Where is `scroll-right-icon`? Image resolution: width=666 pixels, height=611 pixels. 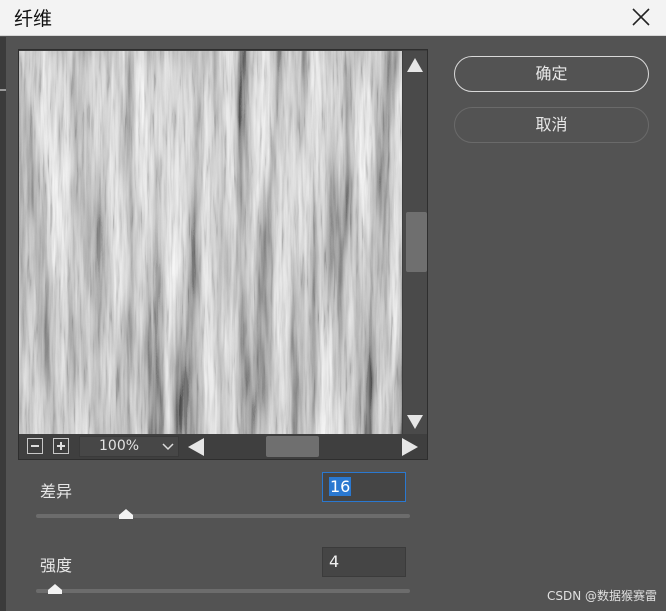
scroll-right-icon is located at coordinates (410, 447).